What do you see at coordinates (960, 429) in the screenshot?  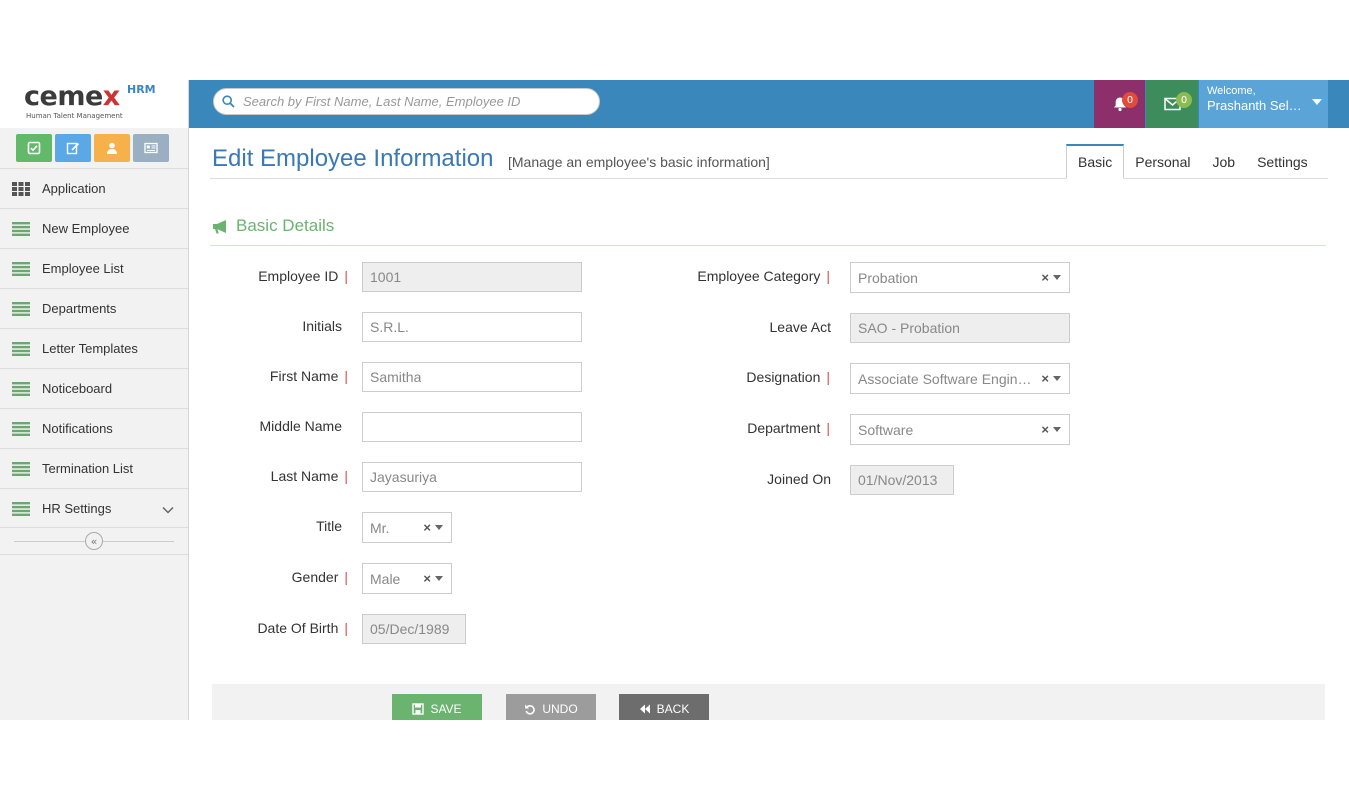 I see `department-select: Software ×` at bounding box center [960, 429].